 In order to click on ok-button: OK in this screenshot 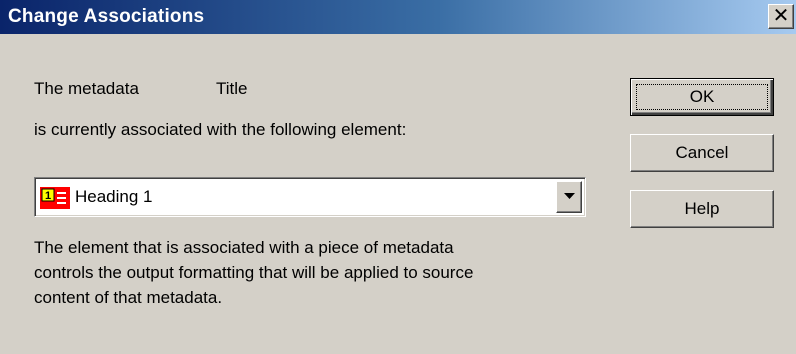, I will do `click(702, 97)`.